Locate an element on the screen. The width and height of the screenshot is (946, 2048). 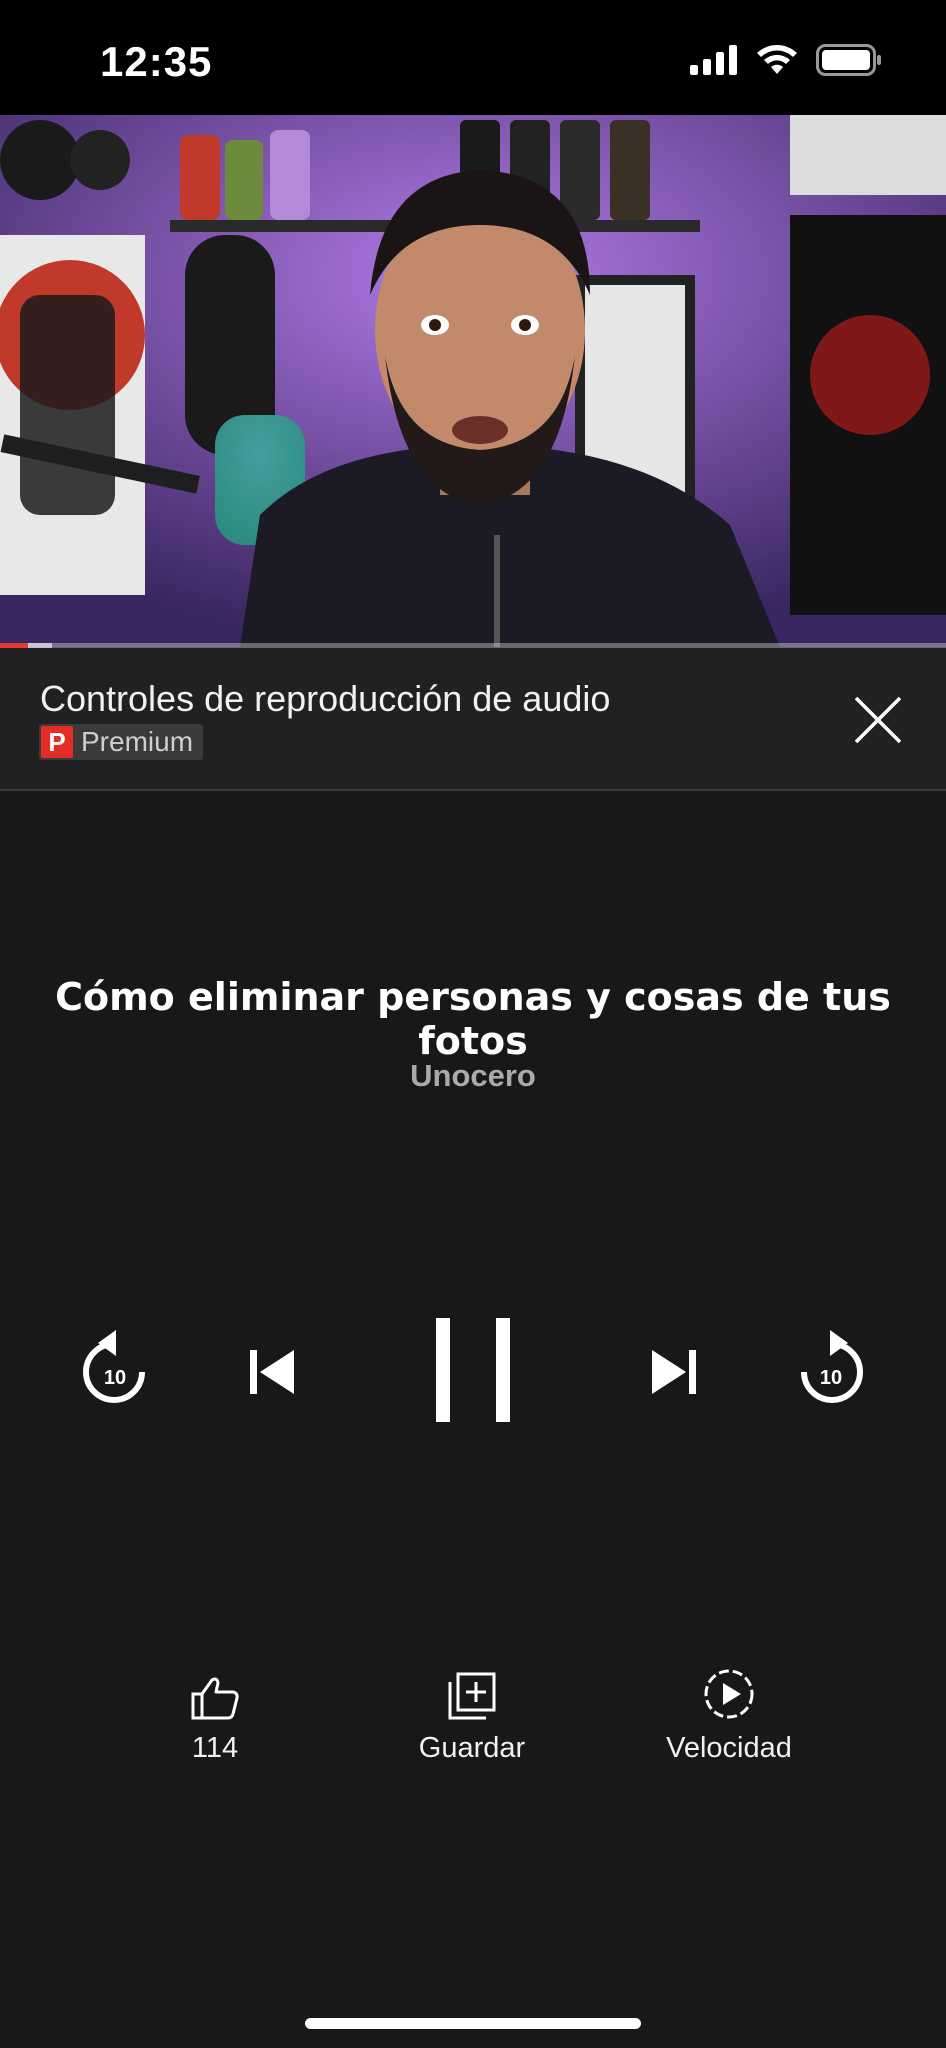
speed-button: Velocidad is located at coordinates (729, 1712).